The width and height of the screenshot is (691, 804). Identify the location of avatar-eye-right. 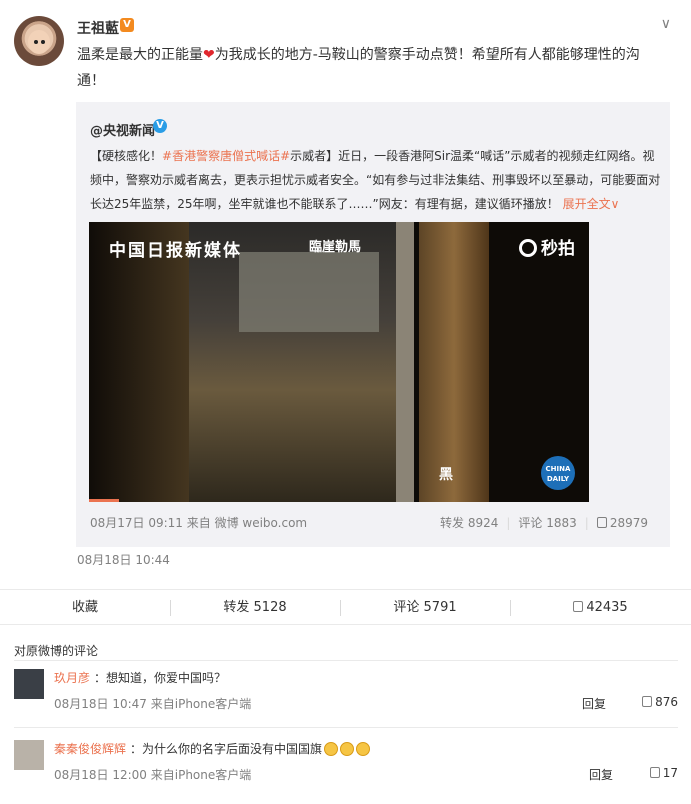
(43, 42).